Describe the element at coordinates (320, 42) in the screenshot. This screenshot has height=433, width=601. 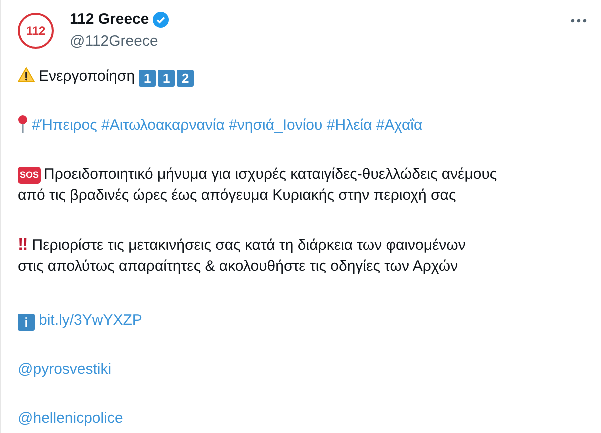
I see `account-handle: @112Greece` at that location.